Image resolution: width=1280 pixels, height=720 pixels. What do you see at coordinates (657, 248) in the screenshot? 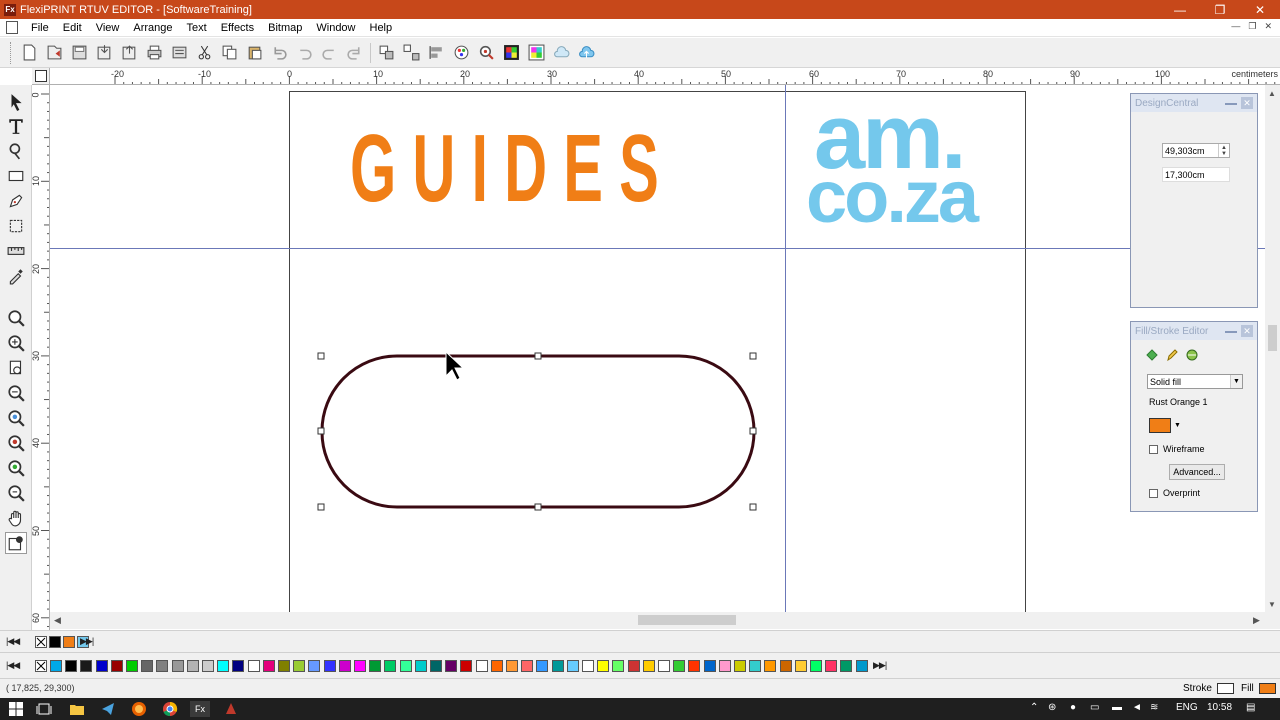
I see `horizontal-guide` at bounding box center [657, 248].